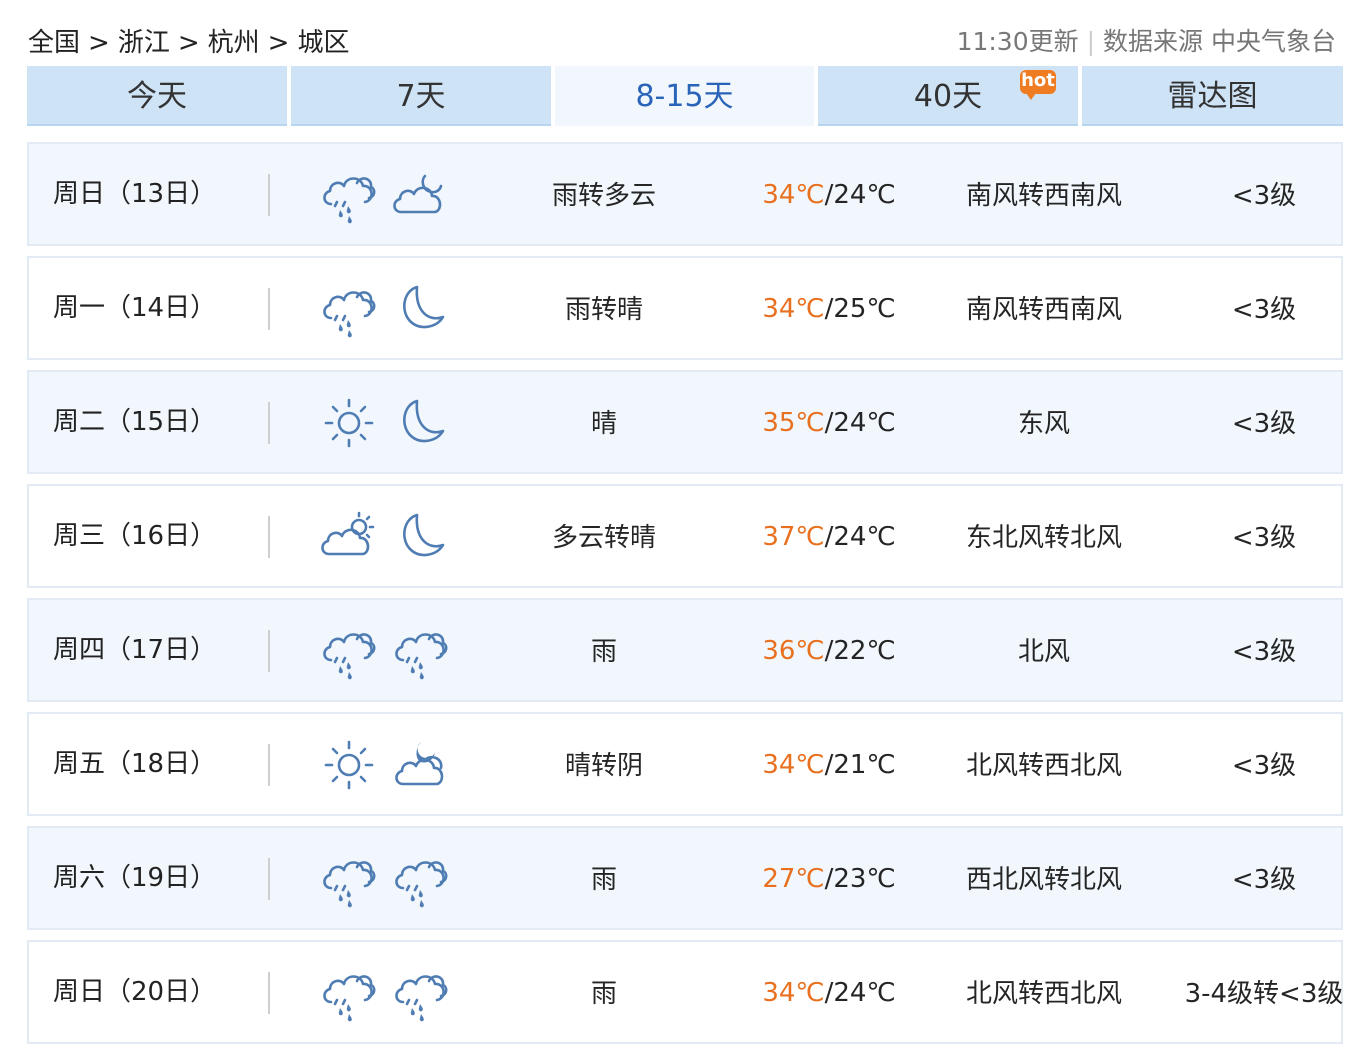  I want to click on temperature-range: 34℃/25℃, so click(829, 309).